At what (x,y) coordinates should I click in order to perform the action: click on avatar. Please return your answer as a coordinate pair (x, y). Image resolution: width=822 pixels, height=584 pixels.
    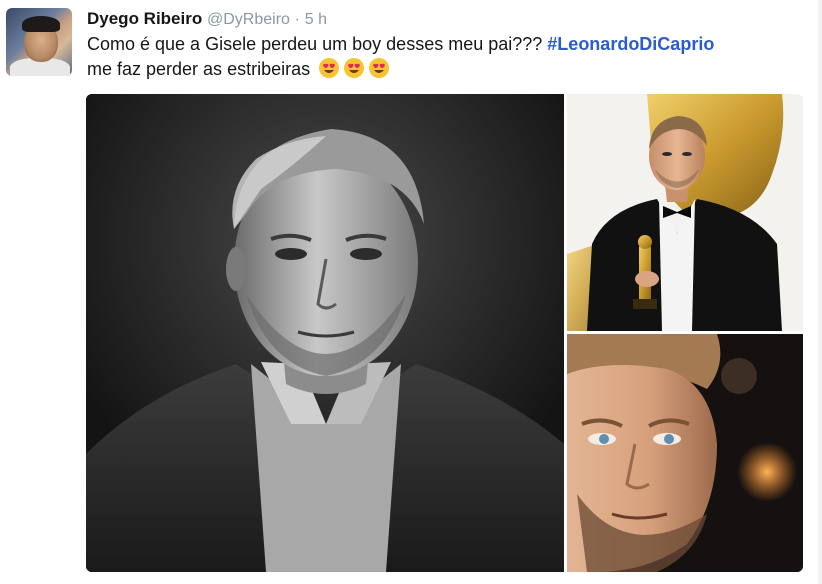
    Looking at the image, I should click on (39, 42).